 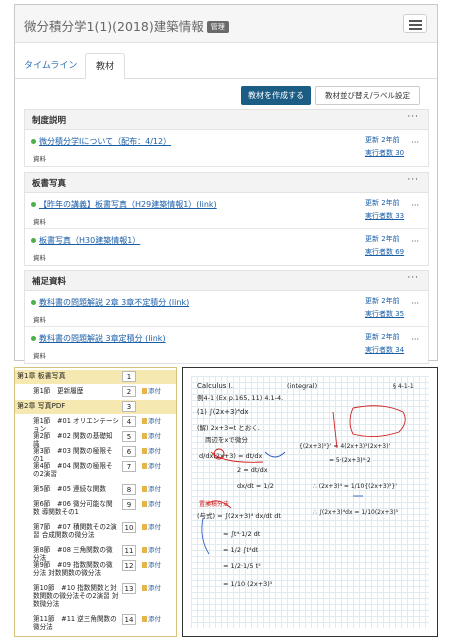 What do you see at coordinates (226, 439) in the screenshot?
I see `note-line: 両辺をxで微分` at bounding box center [226, 439].